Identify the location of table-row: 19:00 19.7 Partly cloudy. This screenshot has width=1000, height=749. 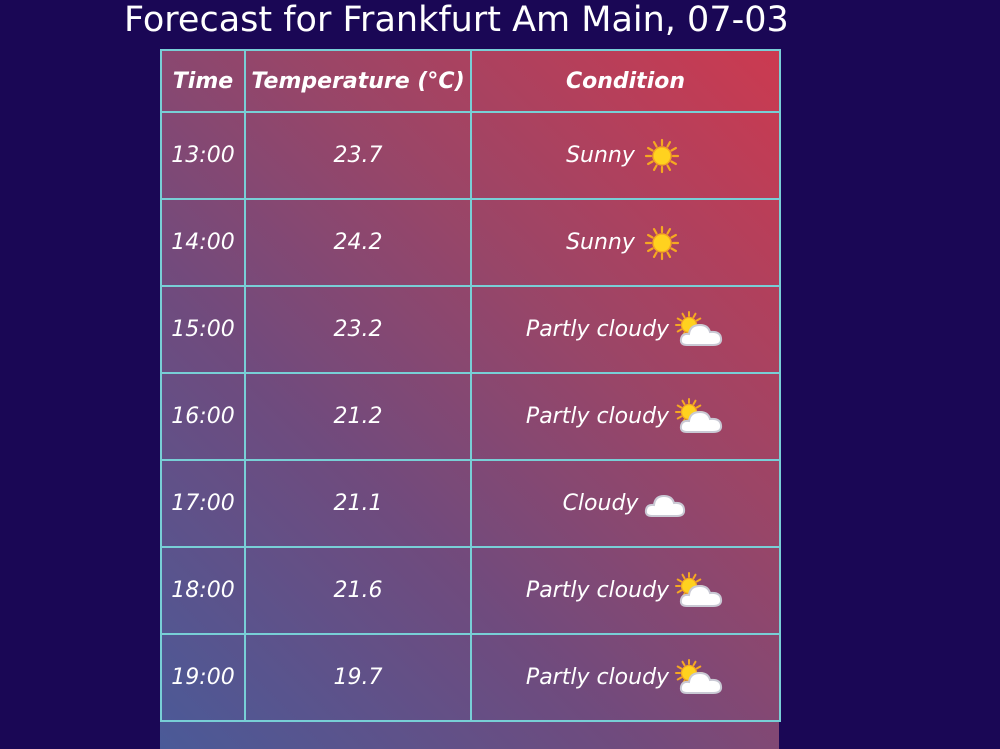
(470, 677).